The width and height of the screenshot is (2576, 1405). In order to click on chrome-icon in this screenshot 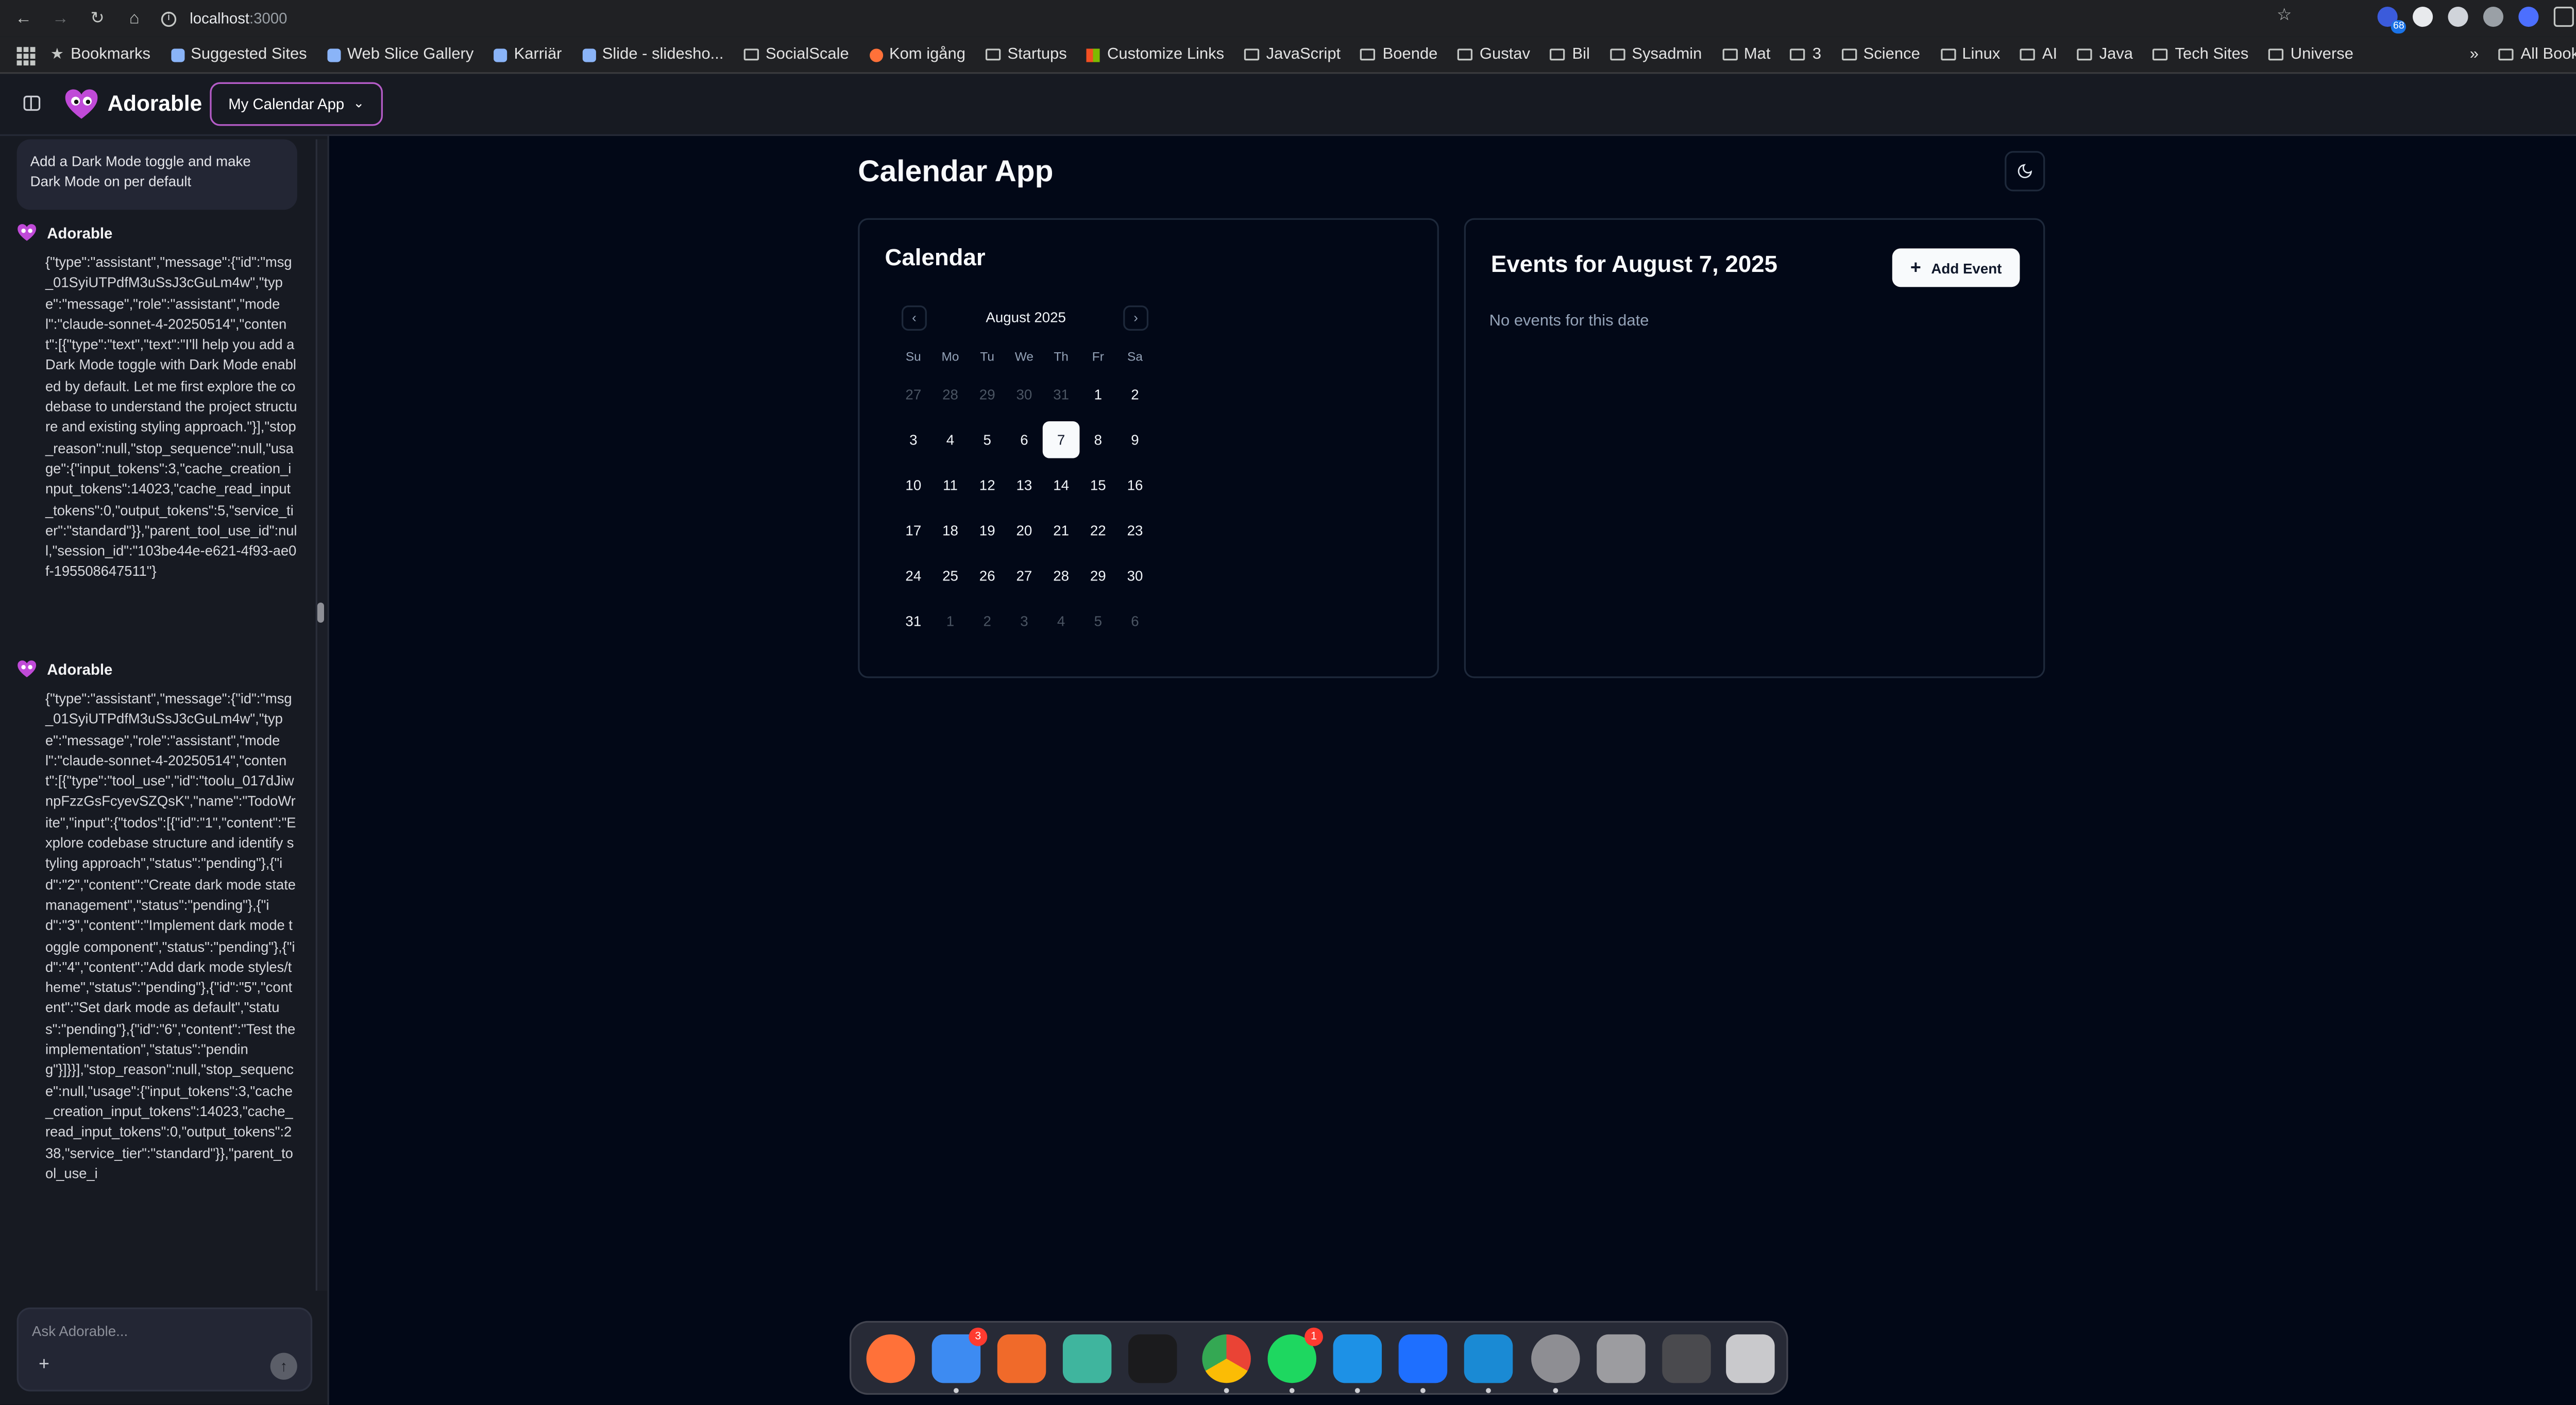, I will do `click(1226, 1358)`.